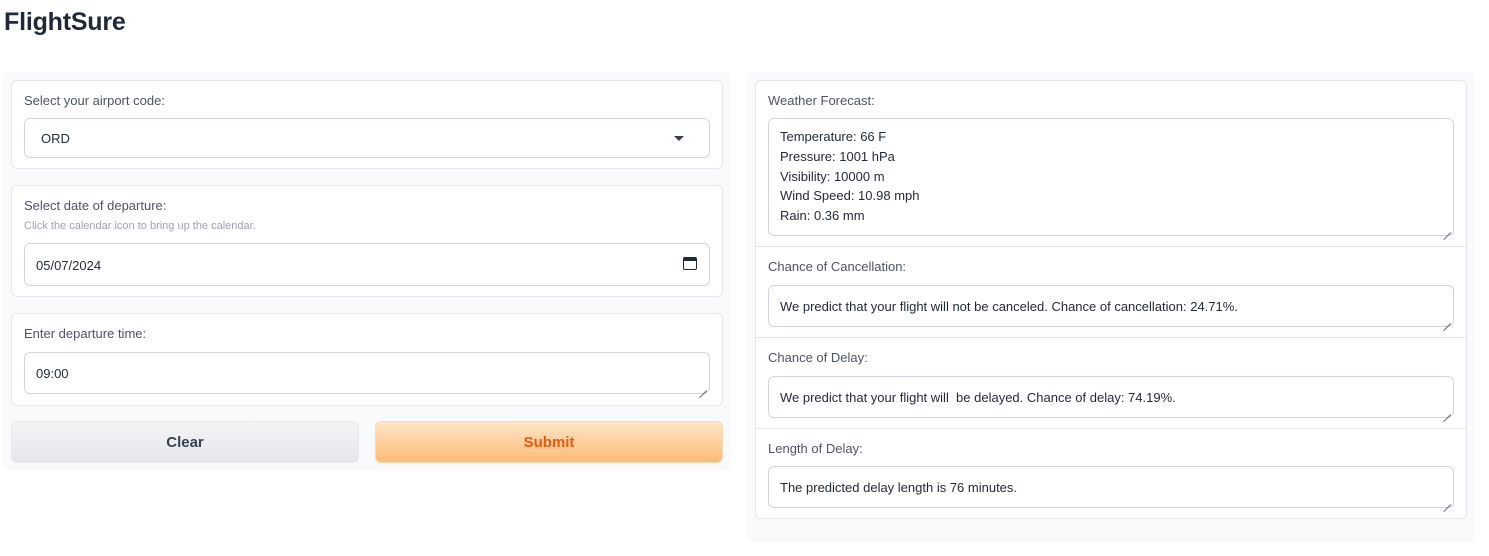 This screenshot has width=1489, height=556. What do you see at coordinates (549, 442) in the screenshot?
I see `submit-button: Submit` at bounding box center [549, 442].